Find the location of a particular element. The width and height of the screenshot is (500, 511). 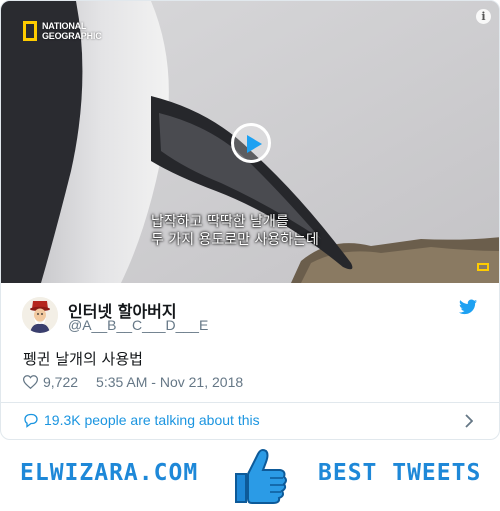

conversation-text: 19.3K people are talking about this is located at coordinates (152, 420).